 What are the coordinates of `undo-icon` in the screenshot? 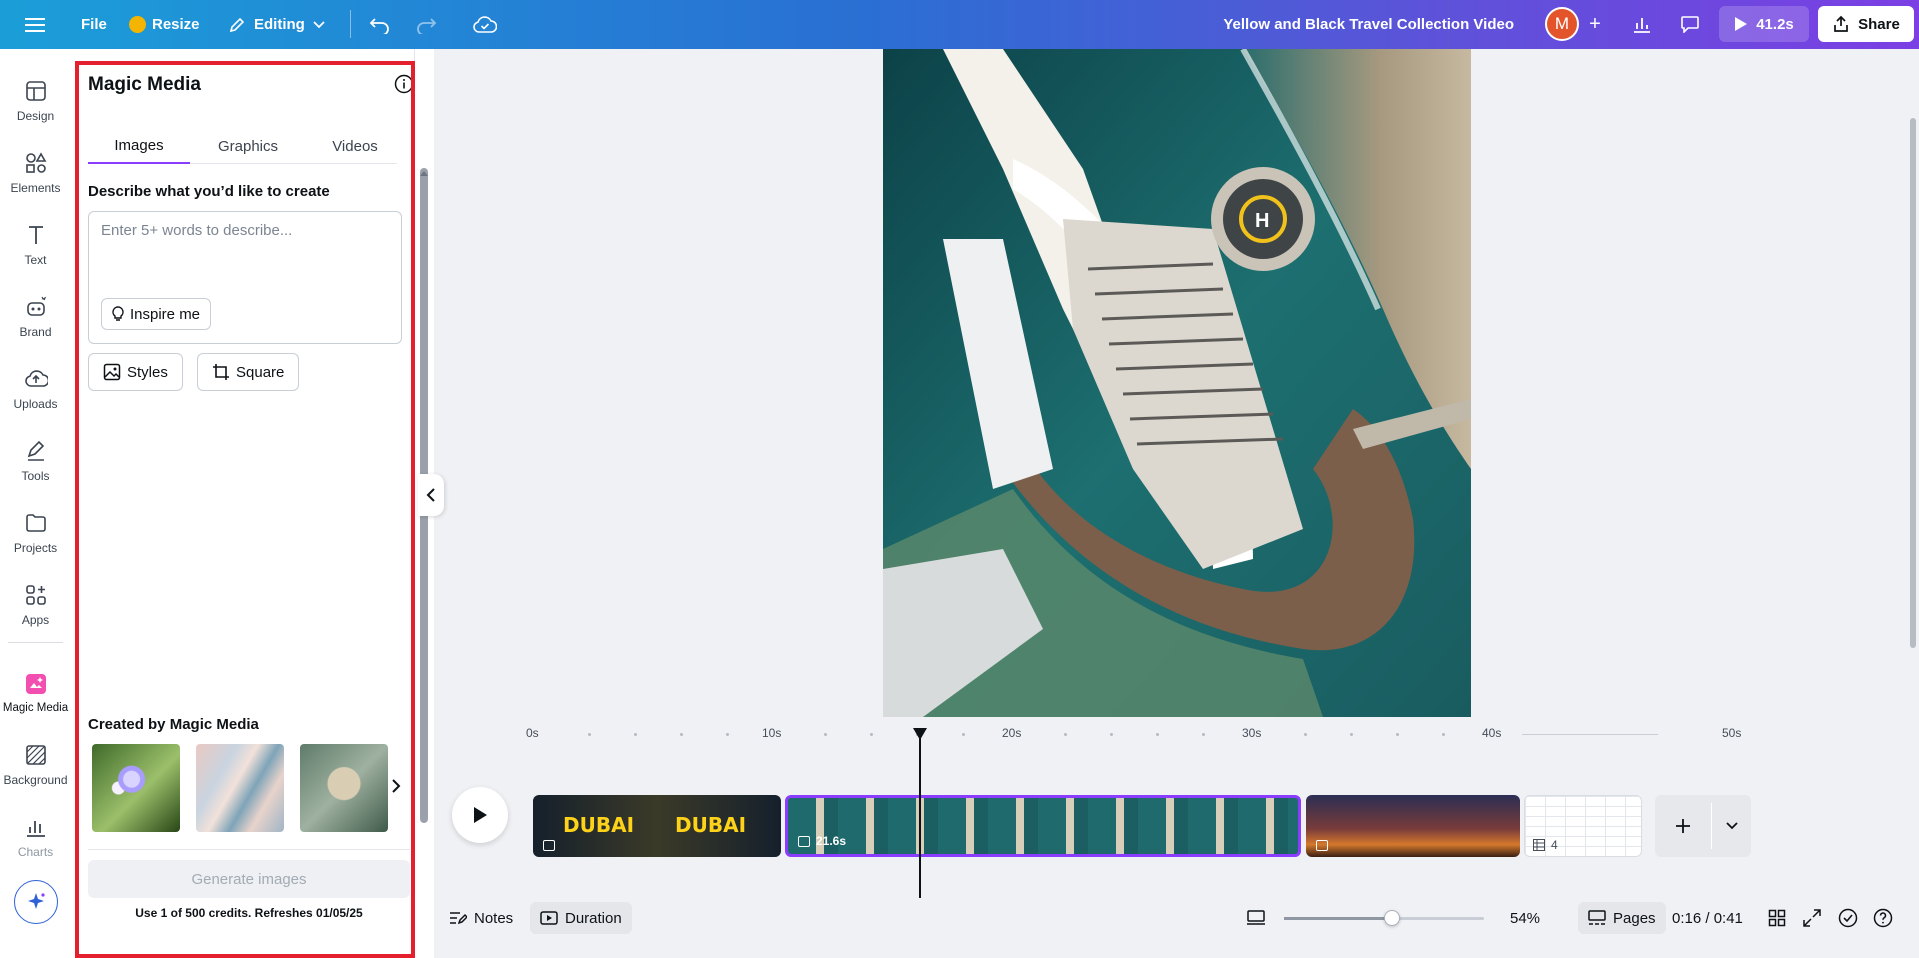 It's located at (379, 25).